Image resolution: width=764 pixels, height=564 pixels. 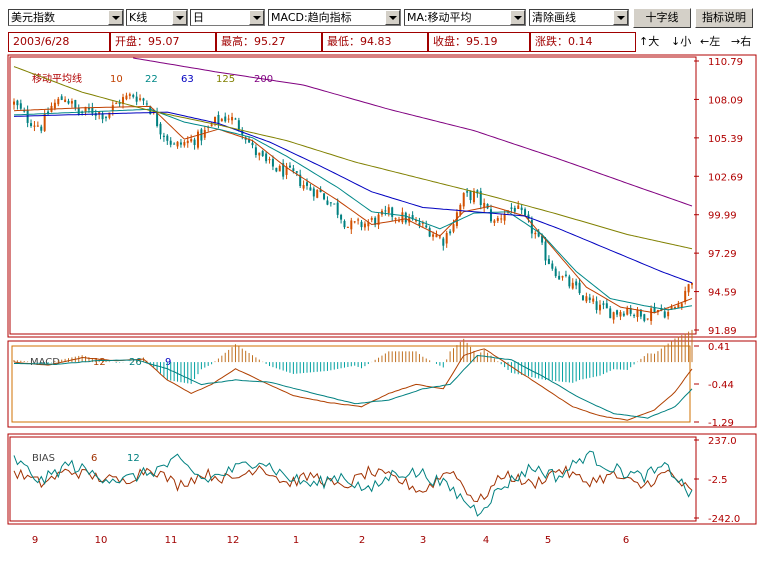 I want to click on x-tick-label-5: 5, so click(x=548, y=540).